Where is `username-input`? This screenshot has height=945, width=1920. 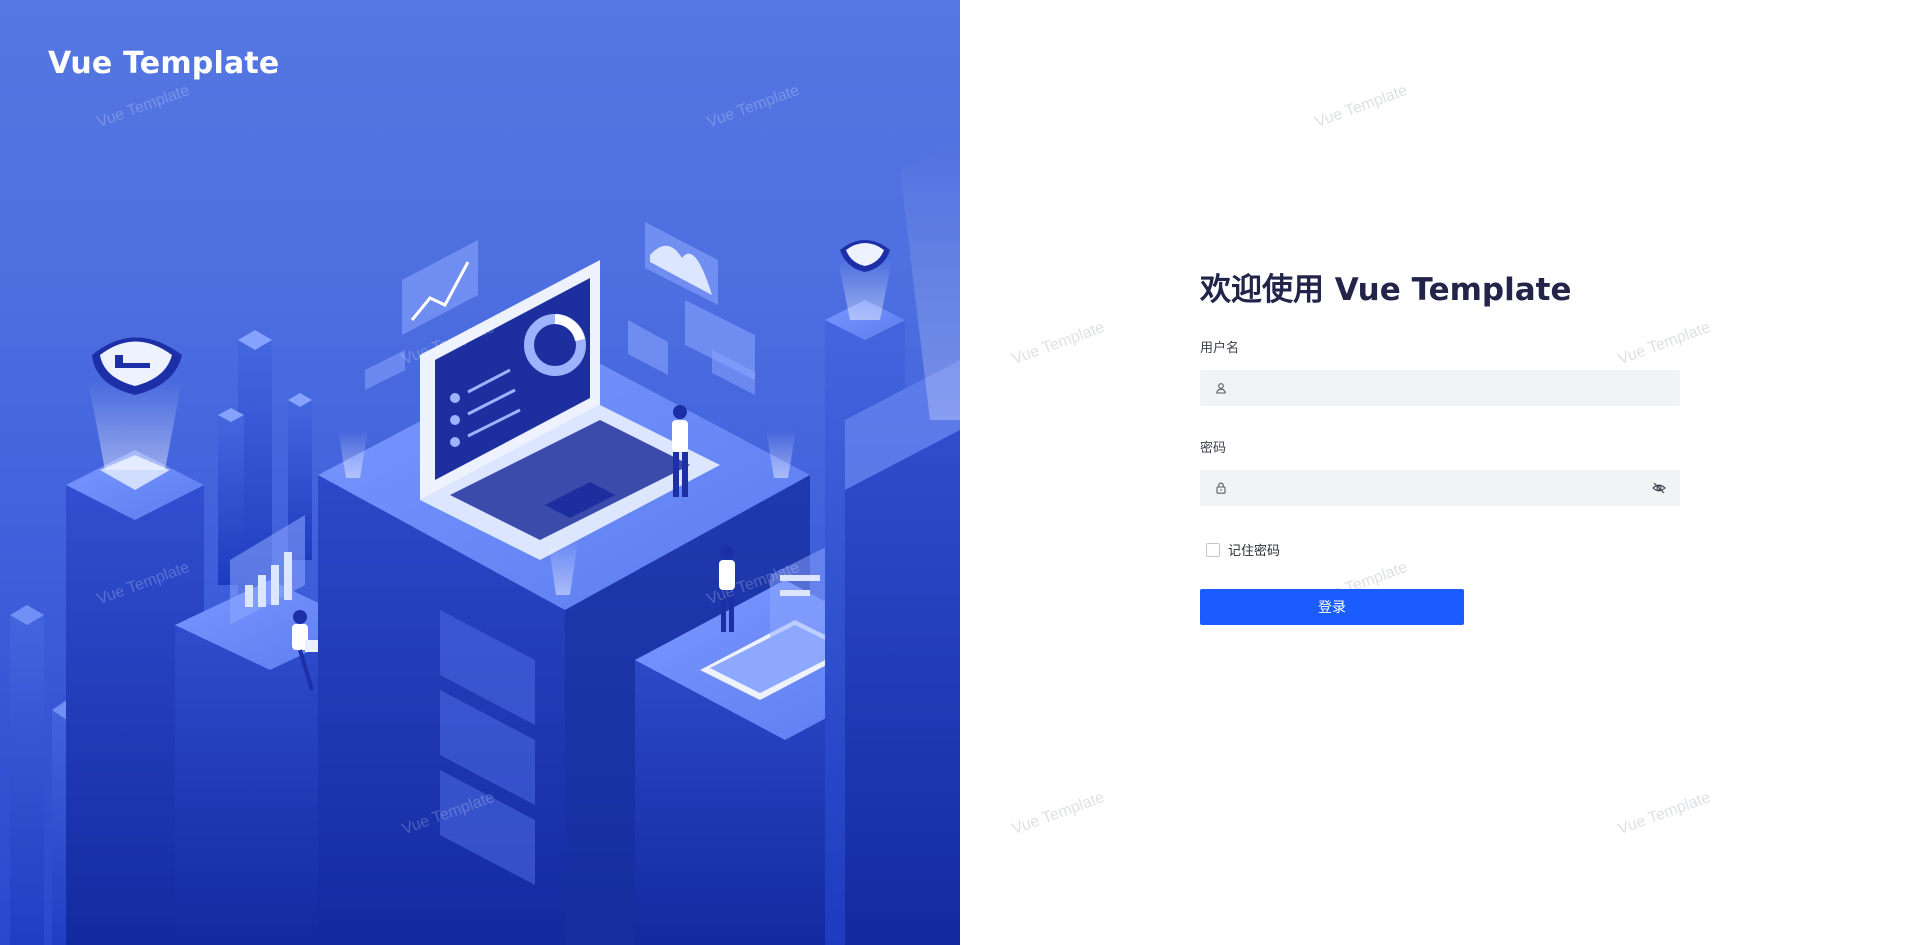 username-input is located at coordinates (1458, 388).